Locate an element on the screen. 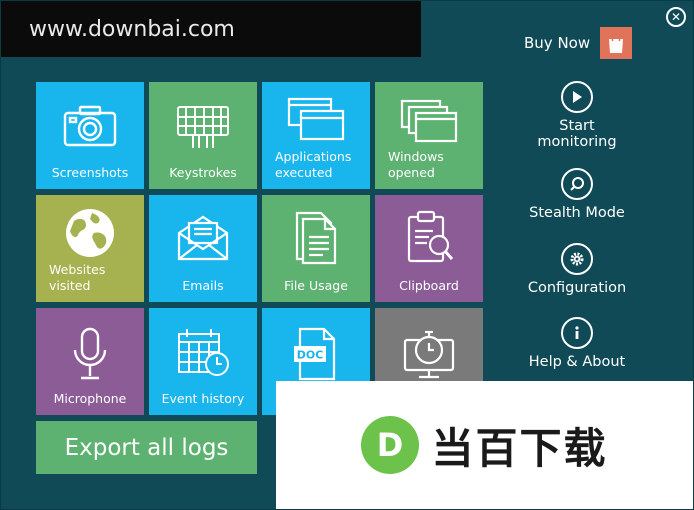 This screenshot has width=694, height=510. gear-icon is located at coordinates (577, 259).